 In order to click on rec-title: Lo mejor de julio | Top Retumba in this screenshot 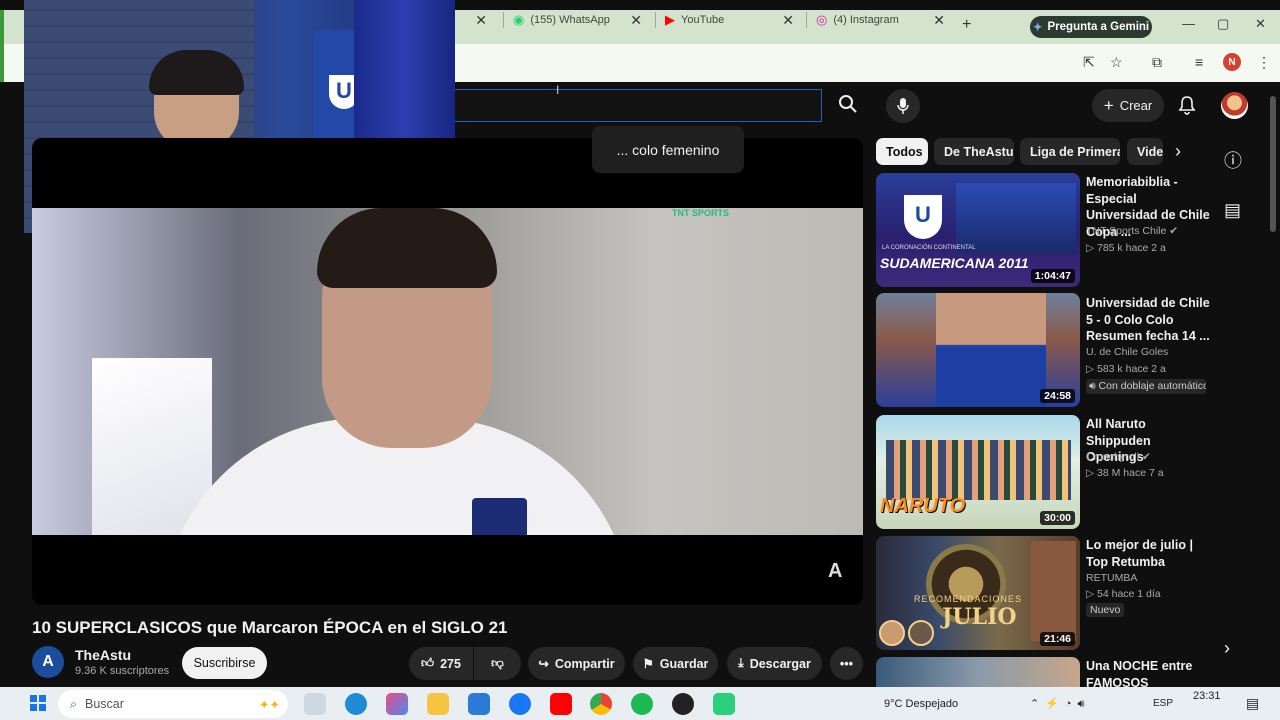, I will do `click(1148, 553)`.